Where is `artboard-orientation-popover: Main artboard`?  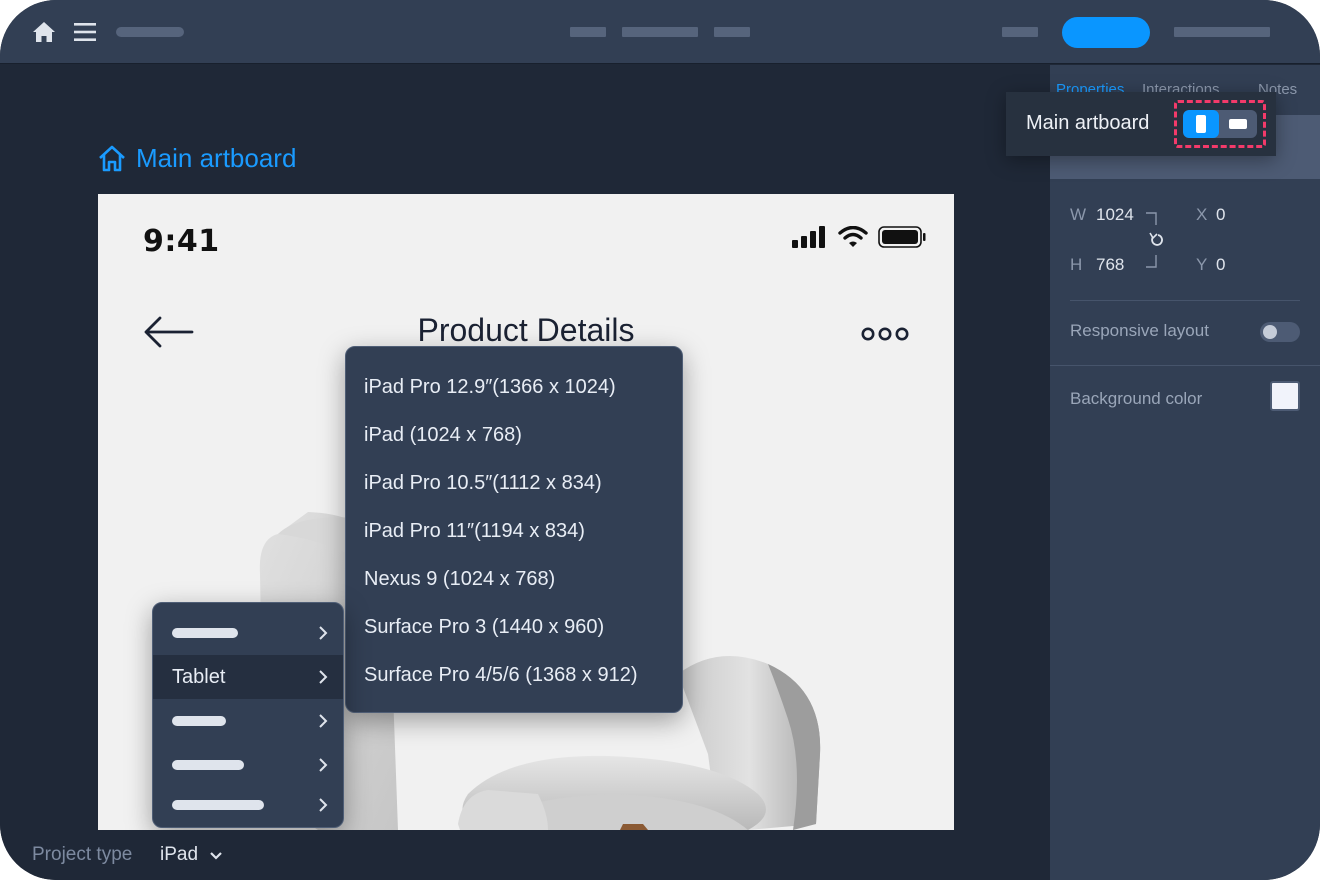 artboard-orientation-popover: Main artboard is located at coordinates (1141, 124).